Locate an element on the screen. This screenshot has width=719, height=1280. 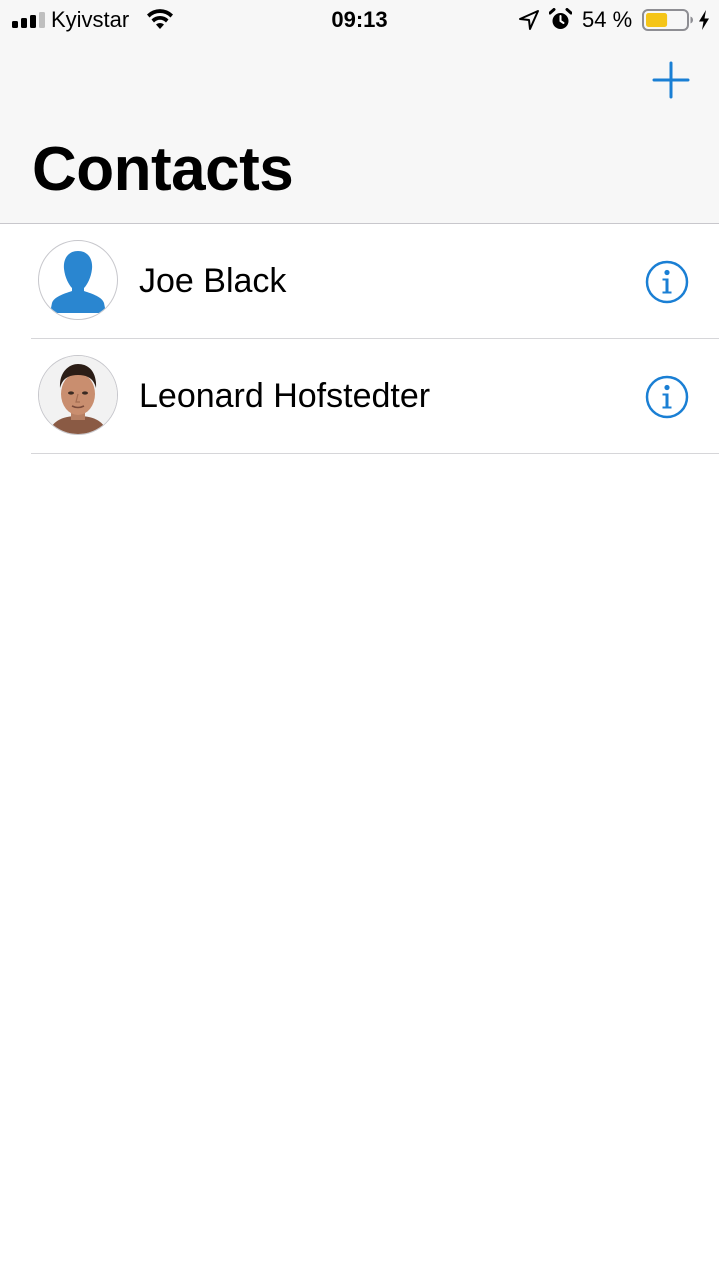
person-silhouette-icon is located at coordinates (78, 282).